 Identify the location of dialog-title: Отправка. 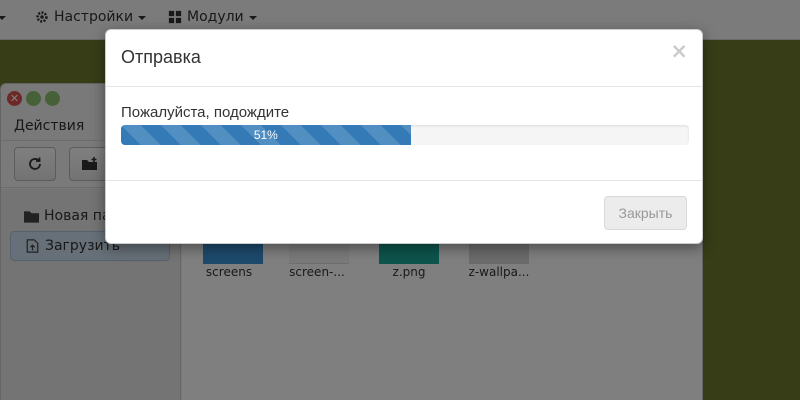
(161, 57).